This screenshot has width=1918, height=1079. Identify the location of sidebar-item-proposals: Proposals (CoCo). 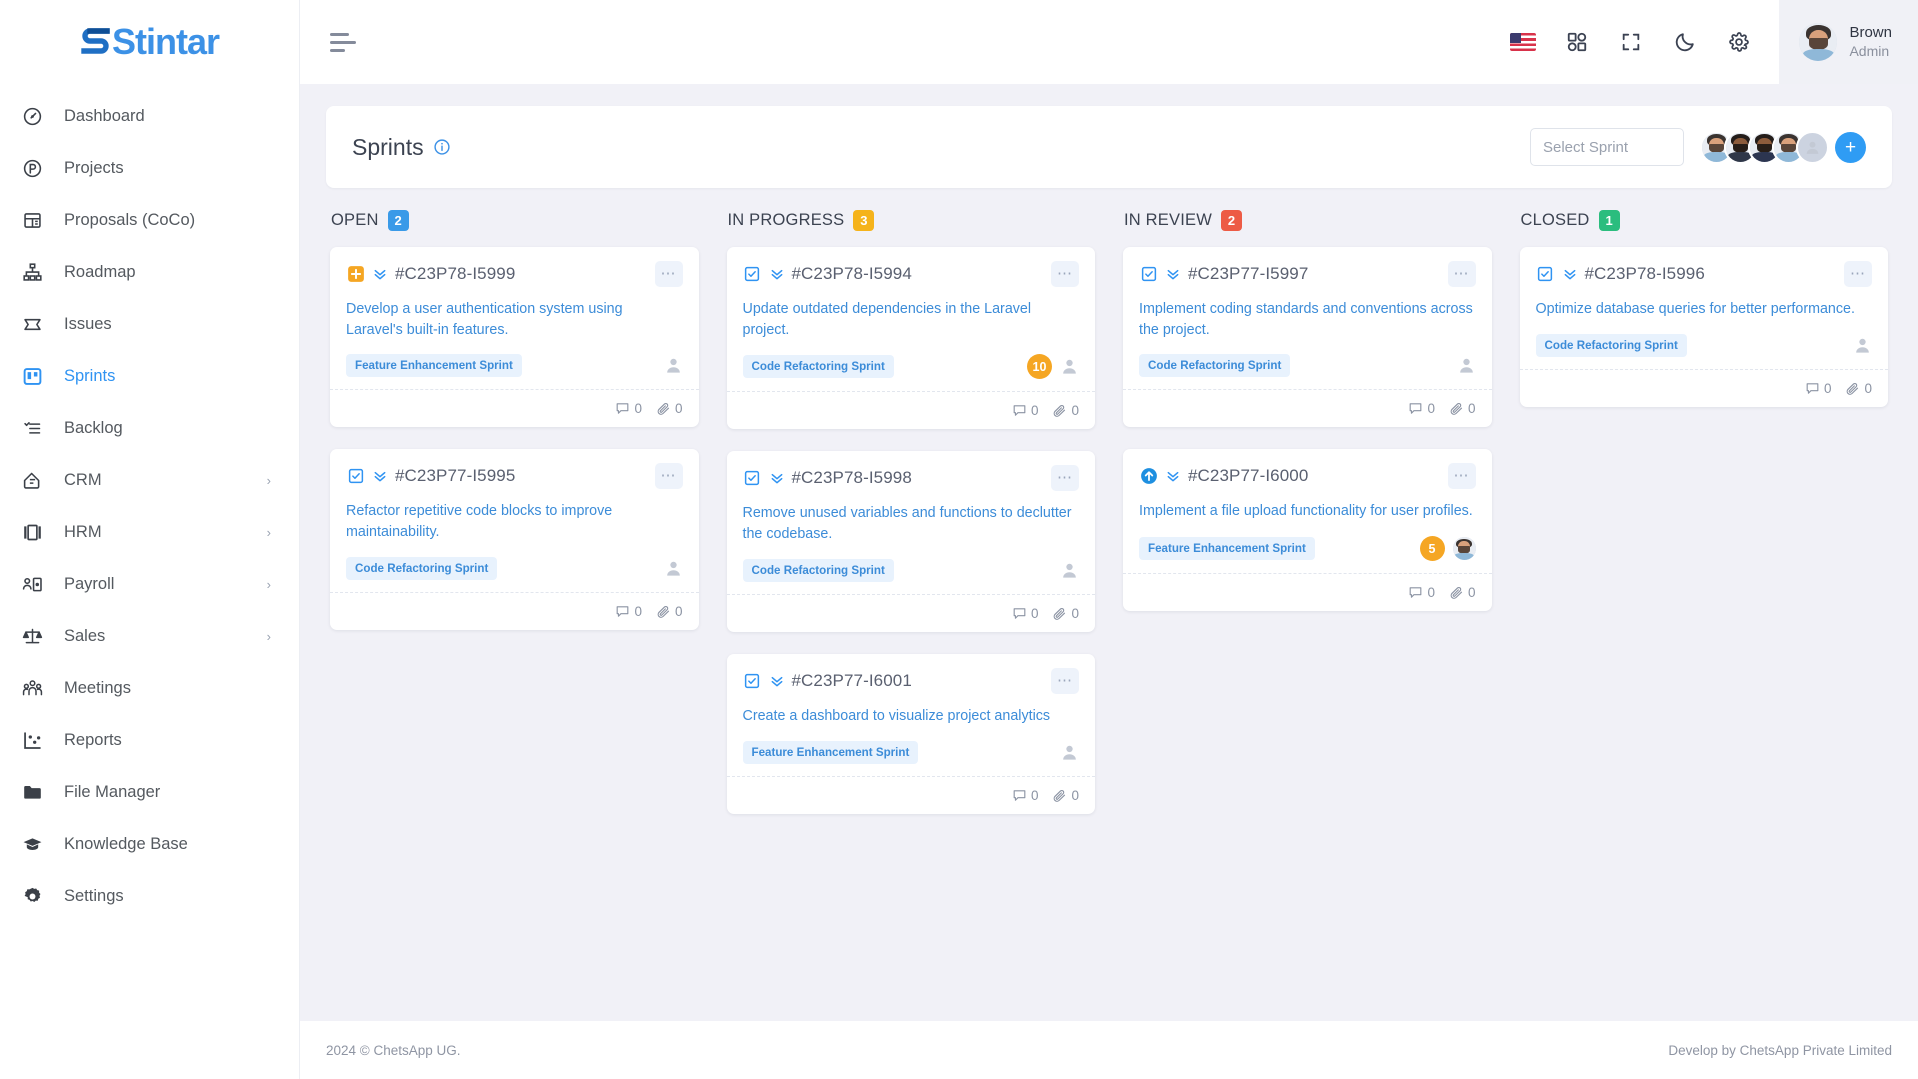
(149, 220).